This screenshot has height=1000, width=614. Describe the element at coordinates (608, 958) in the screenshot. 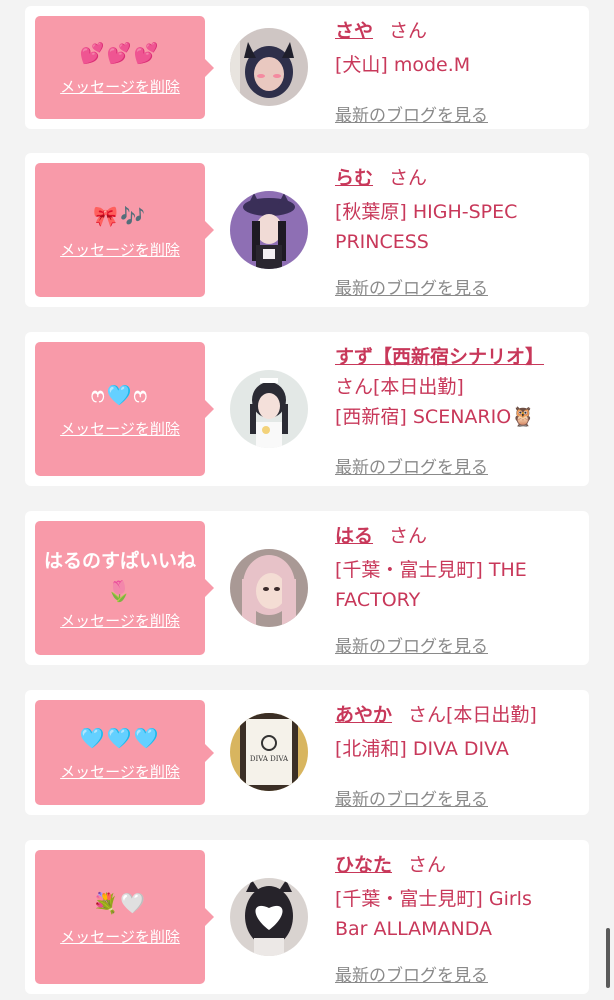

I see `scrollbar` at that location.